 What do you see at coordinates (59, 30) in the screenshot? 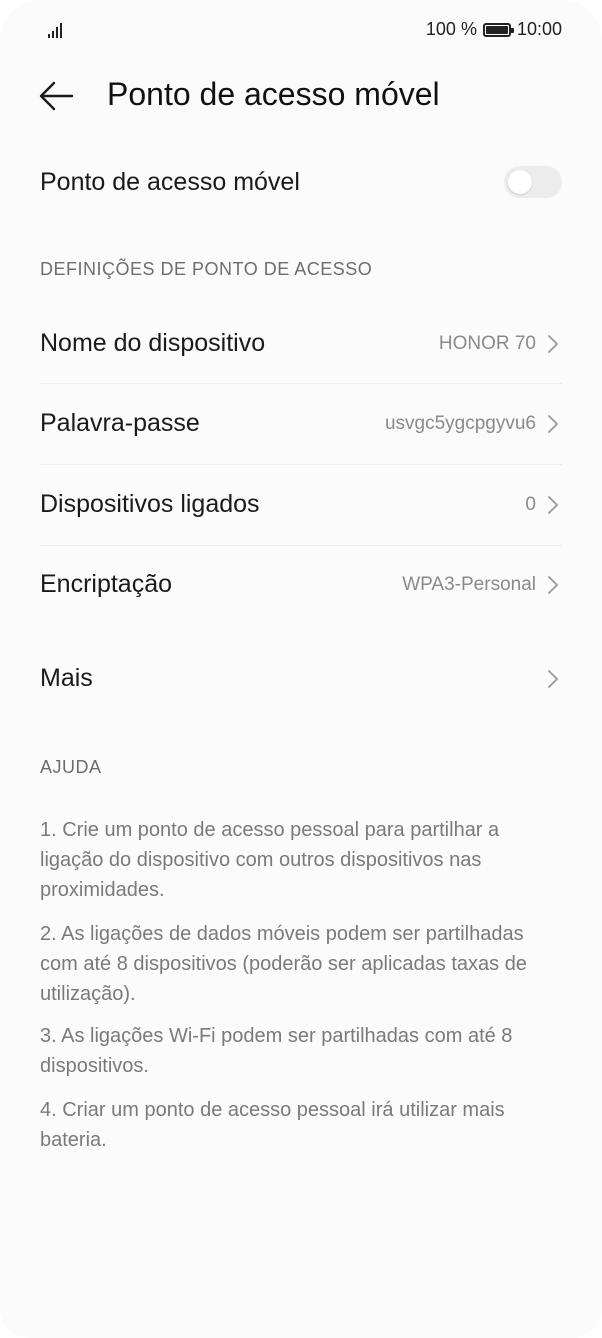
I see `signal-icon` at bounding box center [59, 30].